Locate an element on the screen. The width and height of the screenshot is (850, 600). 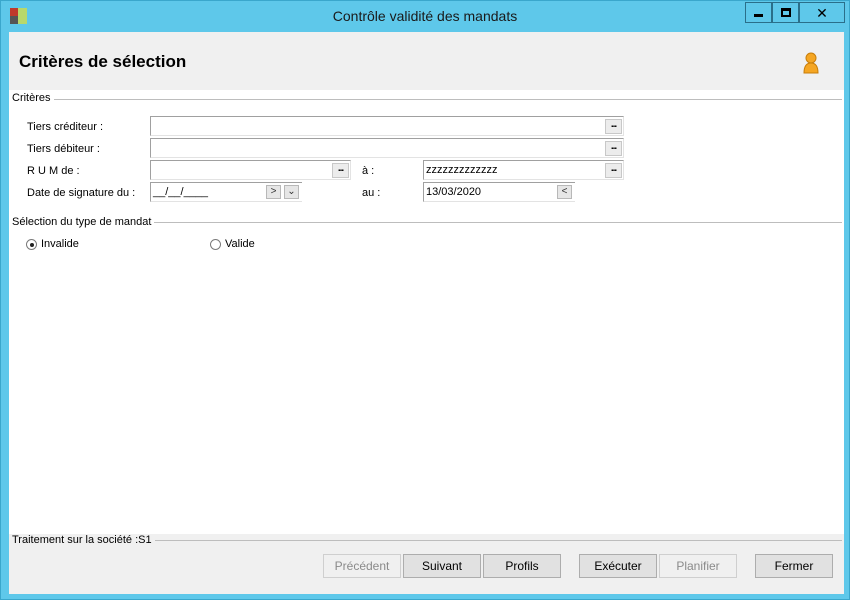
maximize-button is located at coordinates (785, 12).